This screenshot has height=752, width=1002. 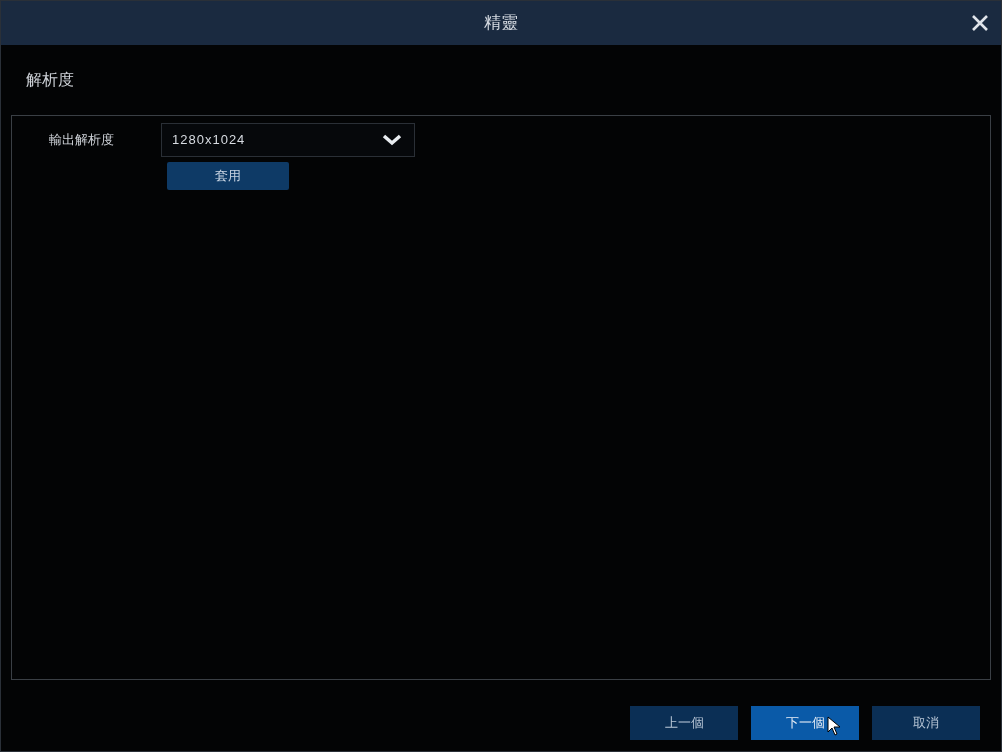 I want to click on chevron-down-icon, so click(x=392, y=140).